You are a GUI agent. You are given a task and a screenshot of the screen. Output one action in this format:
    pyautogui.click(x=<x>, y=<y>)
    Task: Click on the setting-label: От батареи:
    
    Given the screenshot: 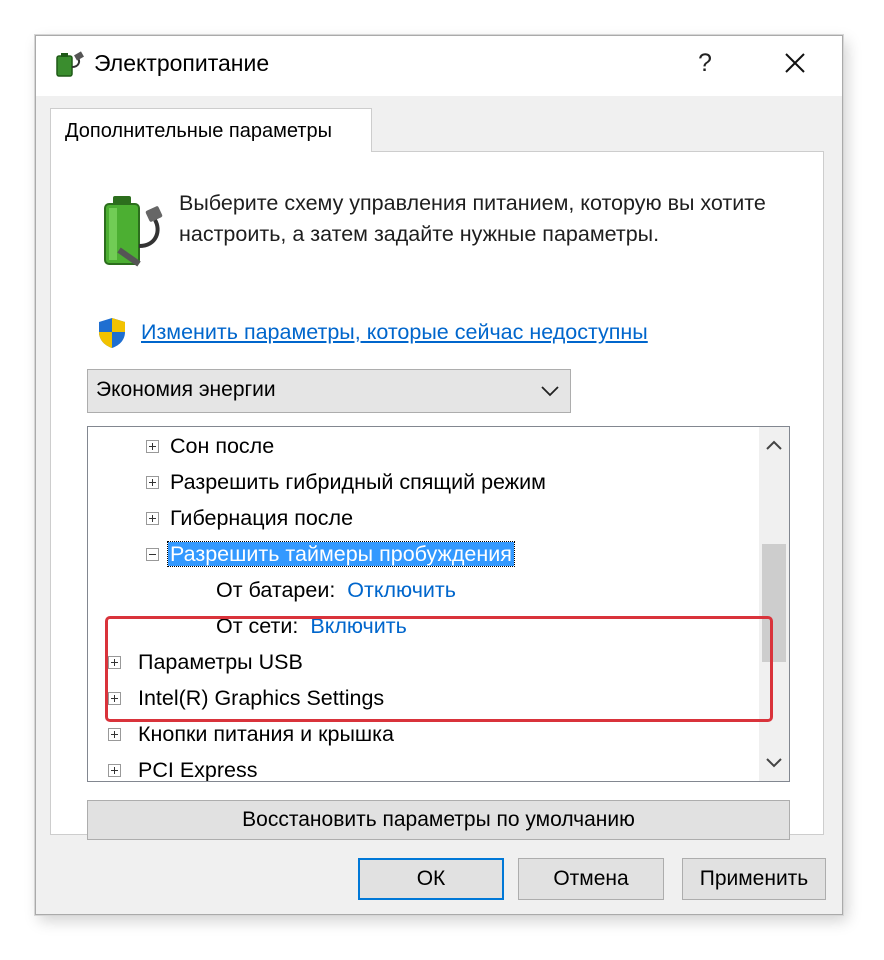 What is the action you would take?
    pyautogui.click(x=276, y=590)
    